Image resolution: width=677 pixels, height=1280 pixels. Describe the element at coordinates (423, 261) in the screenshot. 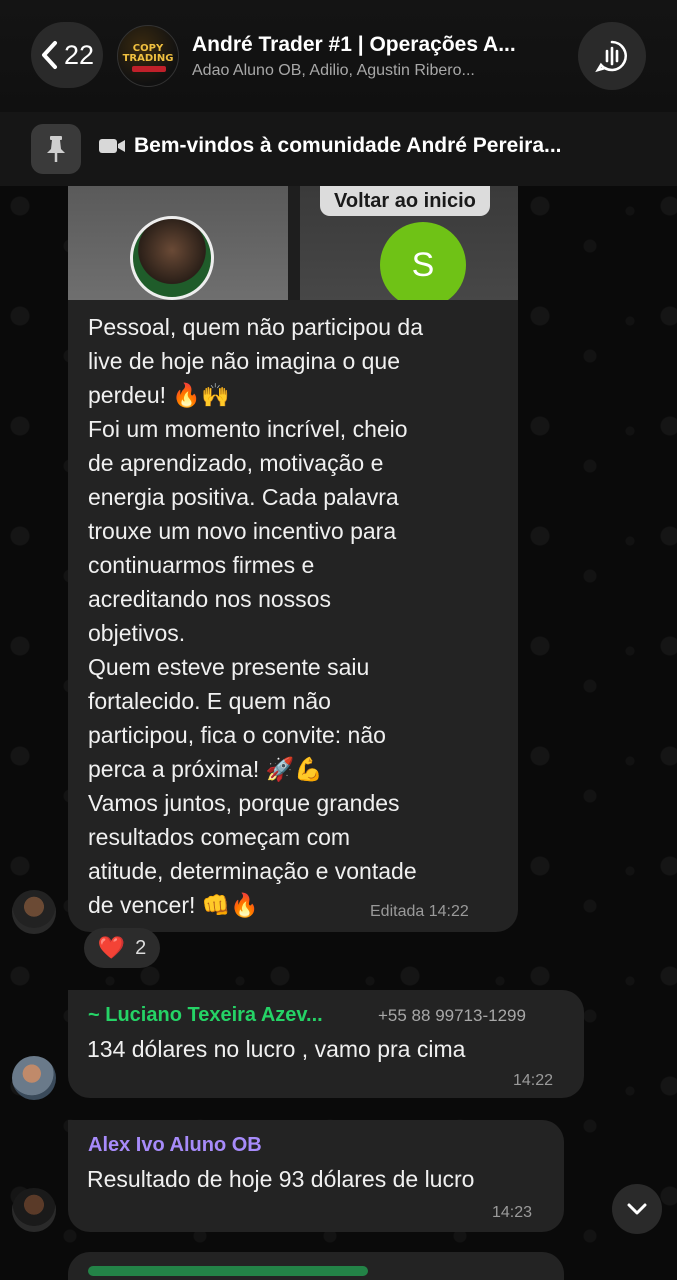

I see `participant-initial-avatar: S` at that location.